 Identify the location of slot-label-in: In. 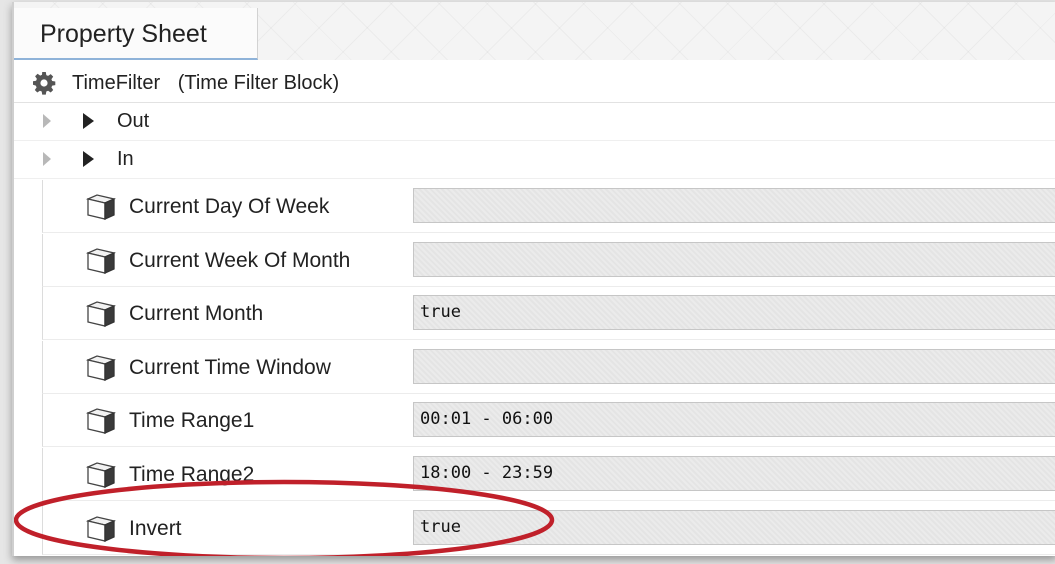
(125, 159).